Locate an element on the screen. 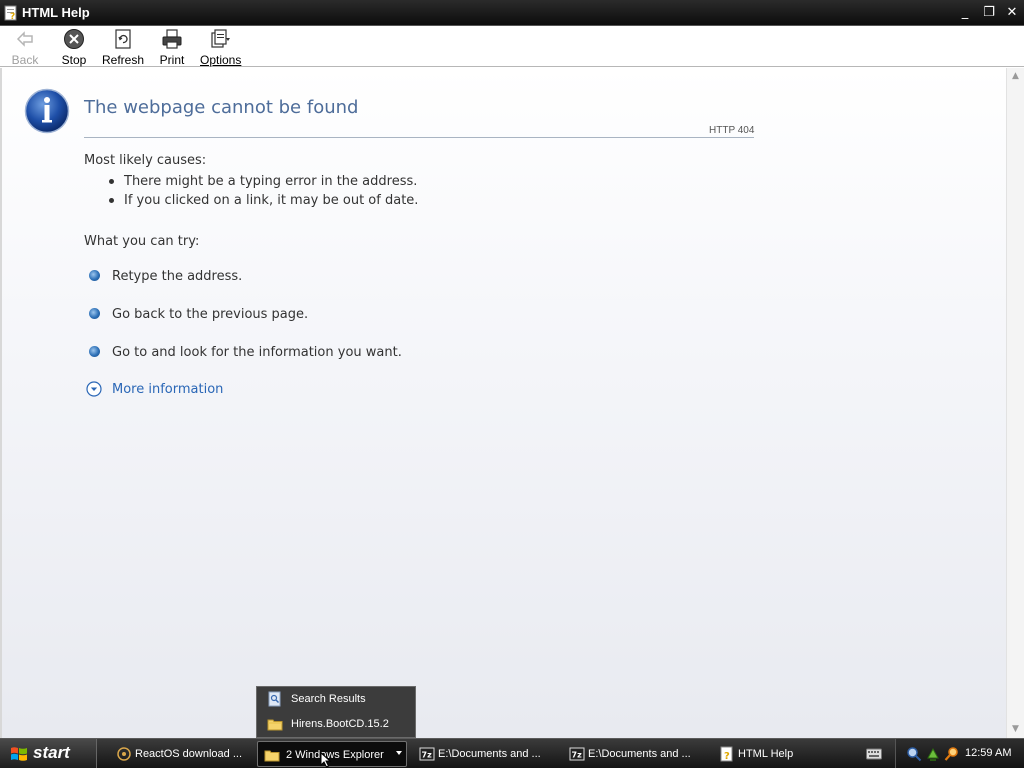  mouse-cursor-icon is located at coordinates (326, 760).